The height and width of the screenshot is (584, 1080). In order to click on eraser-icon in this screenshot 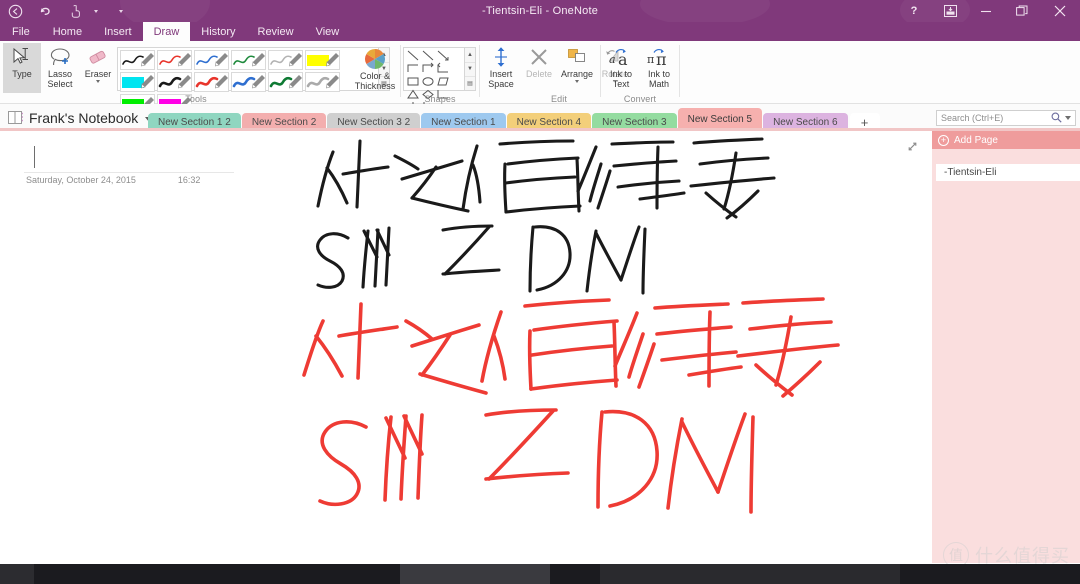, I will do `click(98, 57)`.